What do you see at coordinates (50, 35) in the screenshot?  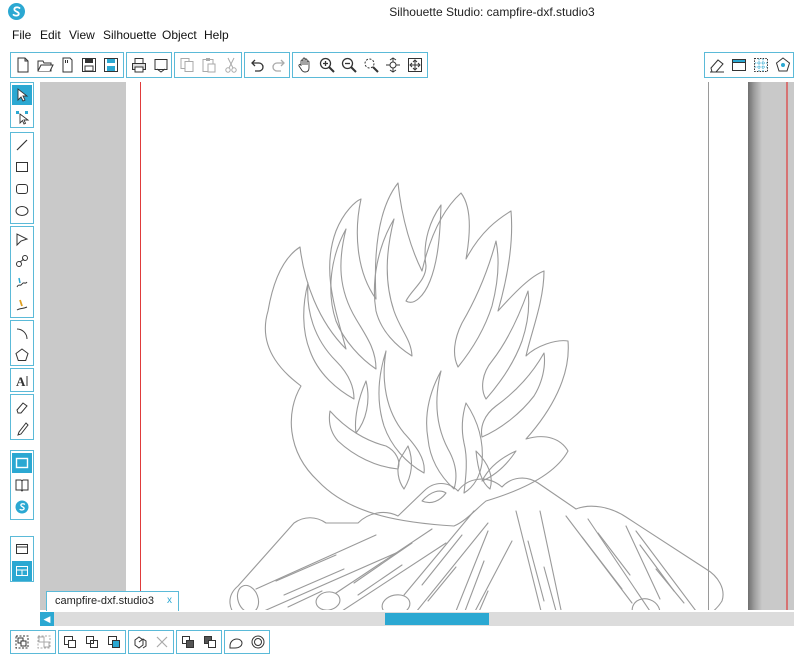 I see `menu-edit: Edit` at bounding box center [50, 35].